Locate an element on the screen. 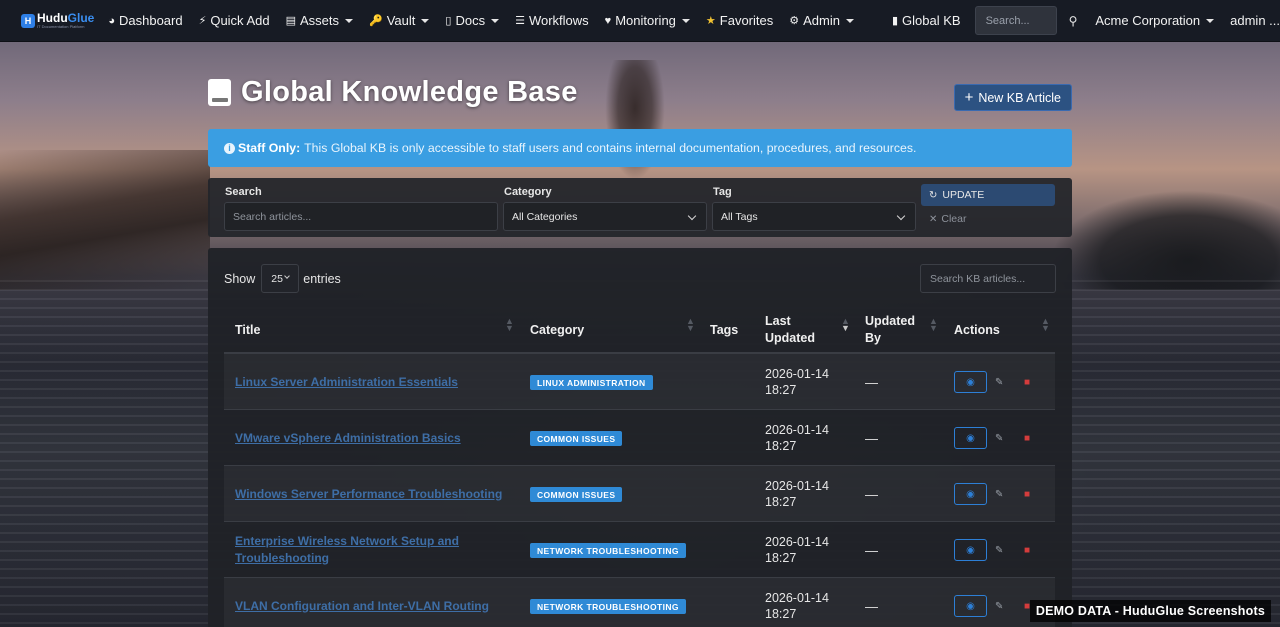 Image resolution: width=1280 pixels, height=627 pixels. background-trees is located at coordinates (1165, 240).